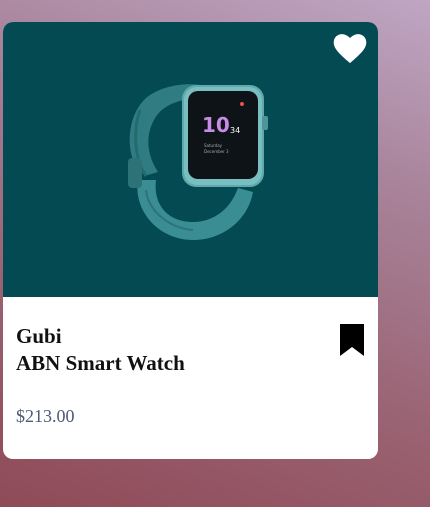 Image resolution: width=430 pixels, height=507 pixels. What do you see at coordinates (235, 130) in the screenshot?
I see `watch-minute: 34` at bounding box center [235, 130].